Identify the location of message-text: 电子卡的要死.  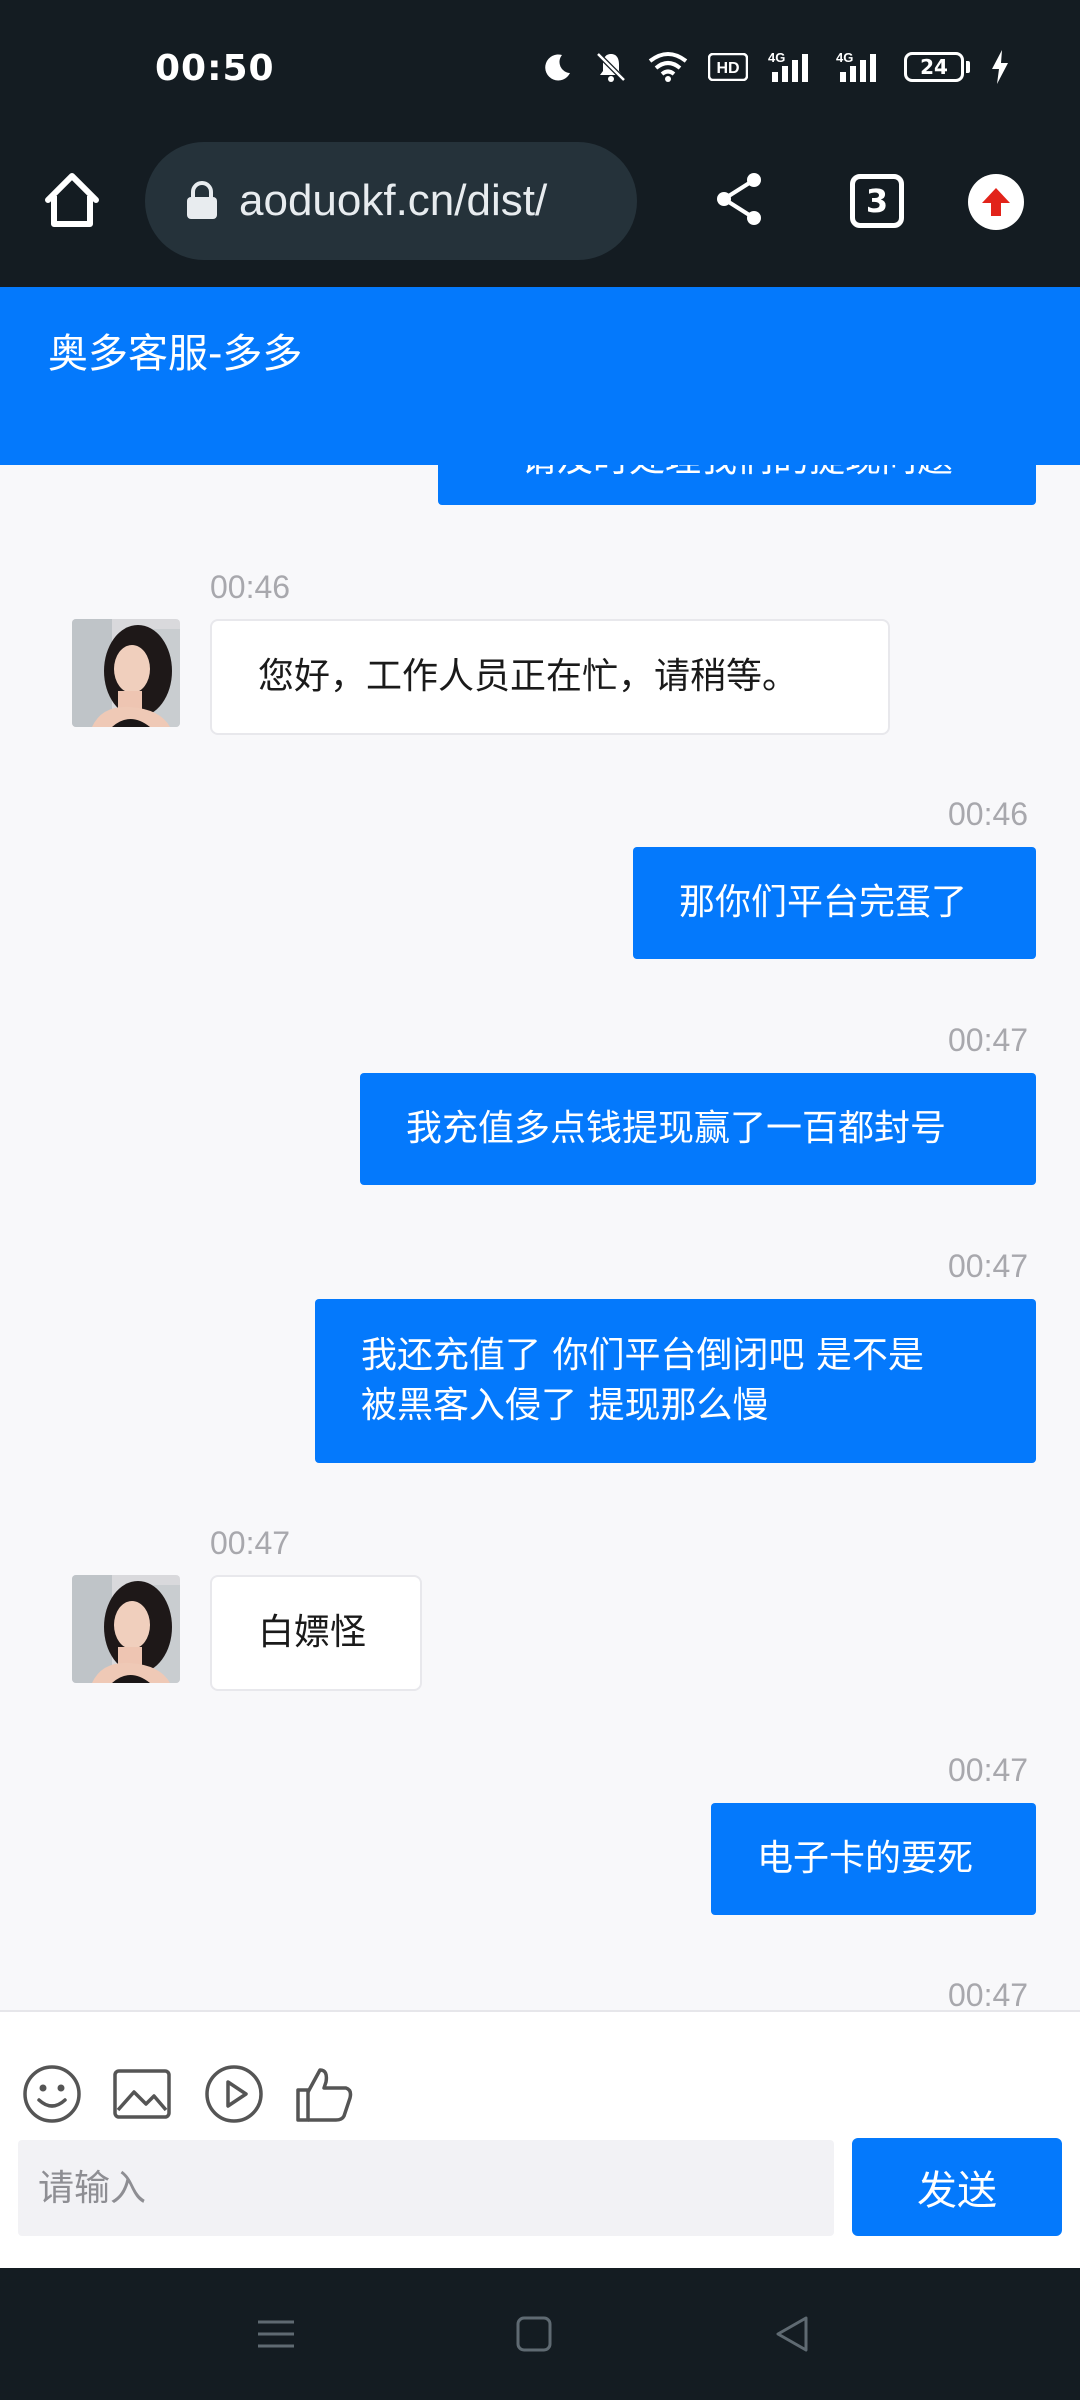
(865, 1858).